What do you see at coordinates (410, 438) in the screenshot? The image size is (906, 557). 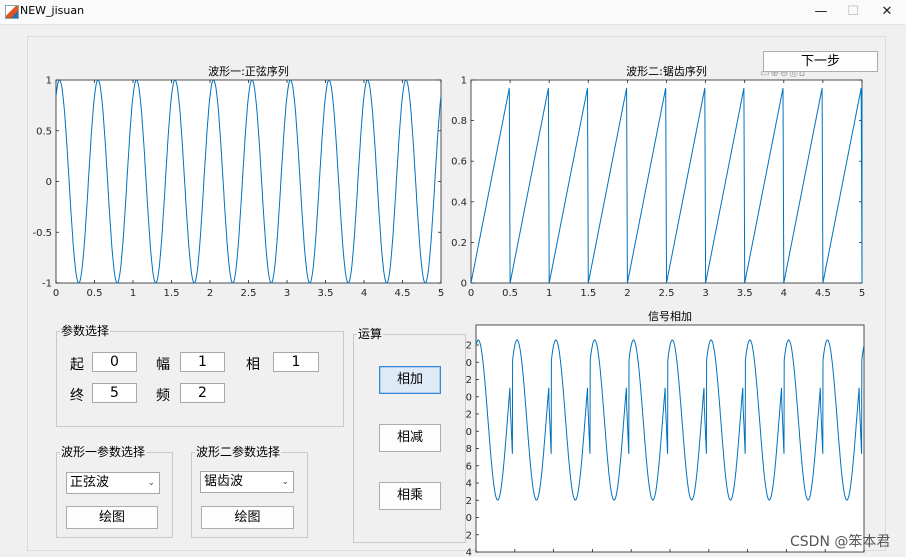 I see `subtract-button: 相减` at bounding box center [410, 438].